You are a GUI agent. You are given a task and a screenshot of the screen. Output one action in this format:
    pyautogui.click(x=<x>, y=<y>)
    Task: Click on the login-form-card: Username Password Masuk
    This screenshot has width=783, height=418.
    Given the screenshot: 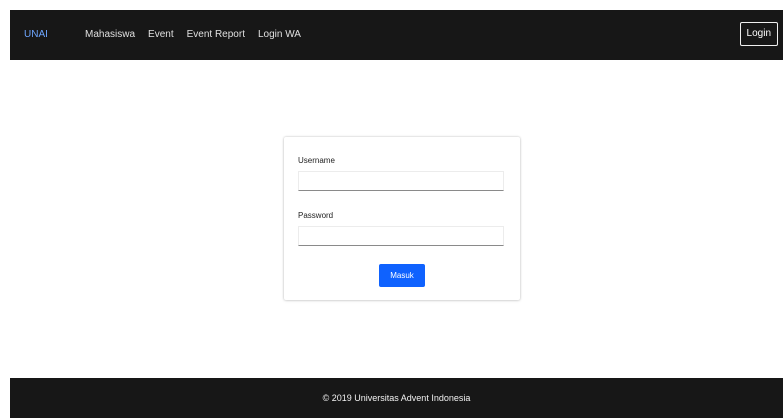 What is the action you would take?
    pyautogui.click(x=402, y=218)
    